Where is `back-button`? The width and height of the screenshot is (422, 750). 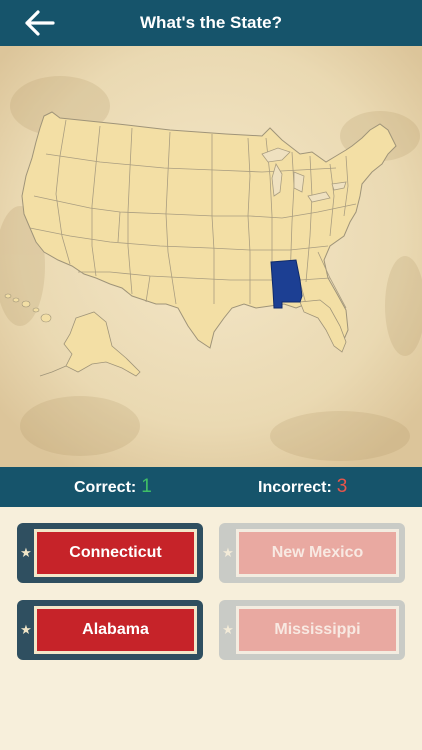 back-button is located at coordinates (40, 23).